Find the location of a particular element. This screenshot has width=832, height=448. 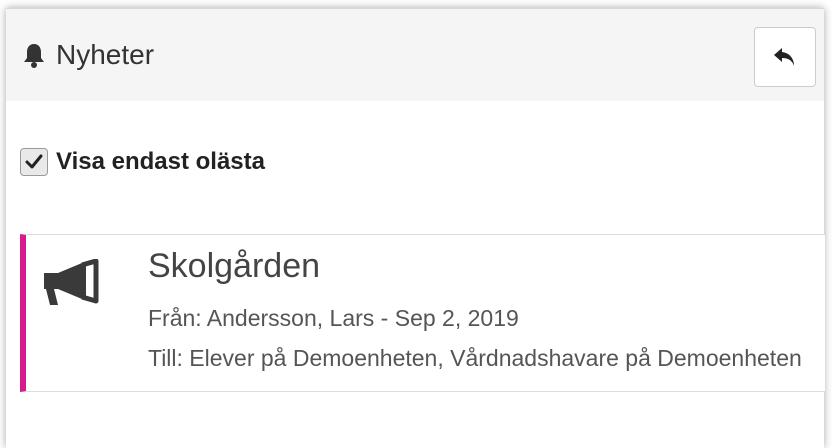

bell-icon is located at coordinates (34, 56).